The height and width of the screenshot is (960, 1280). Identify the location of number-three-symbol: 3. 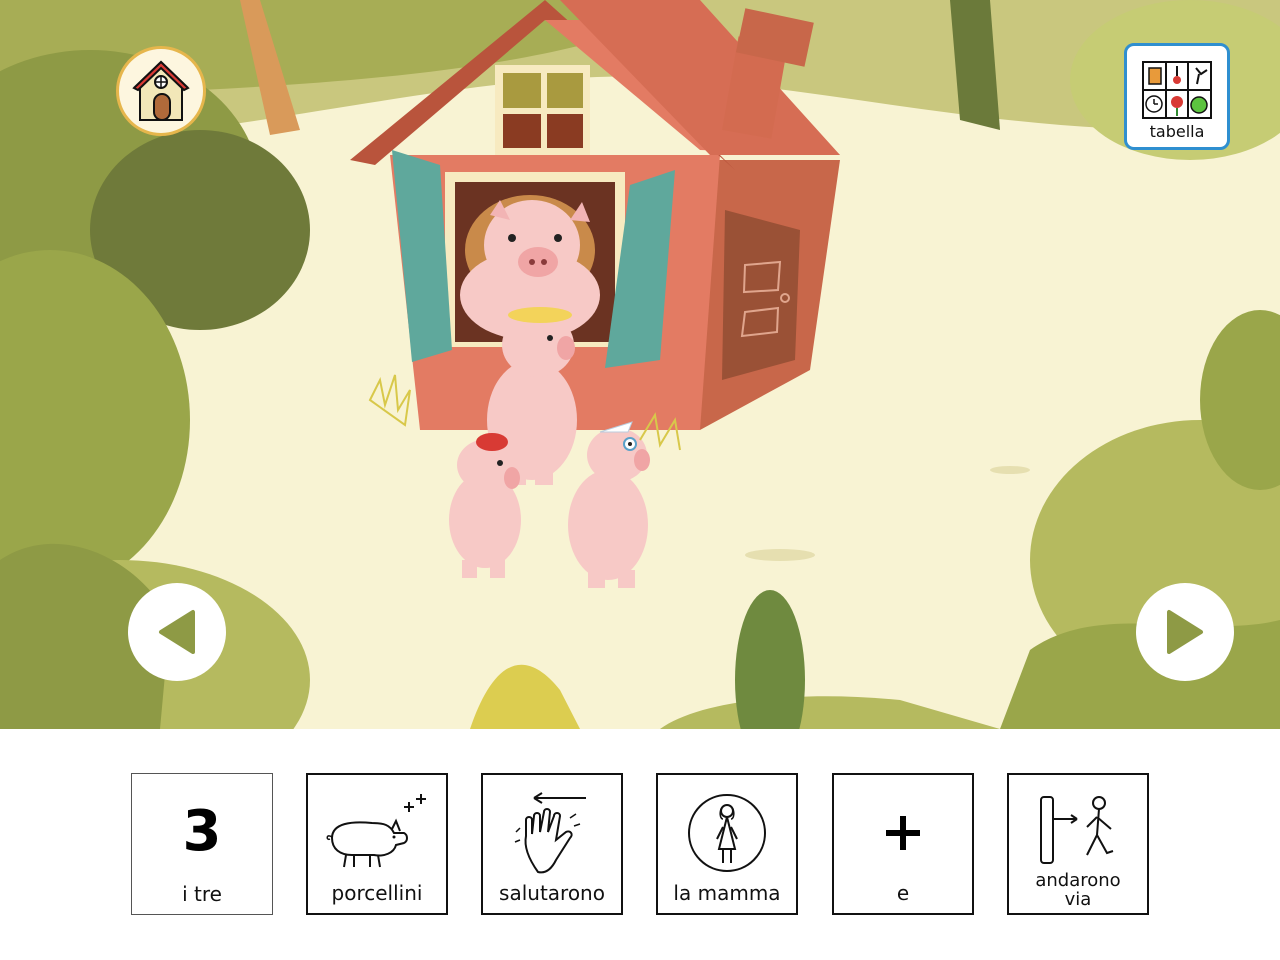
(202, 831).